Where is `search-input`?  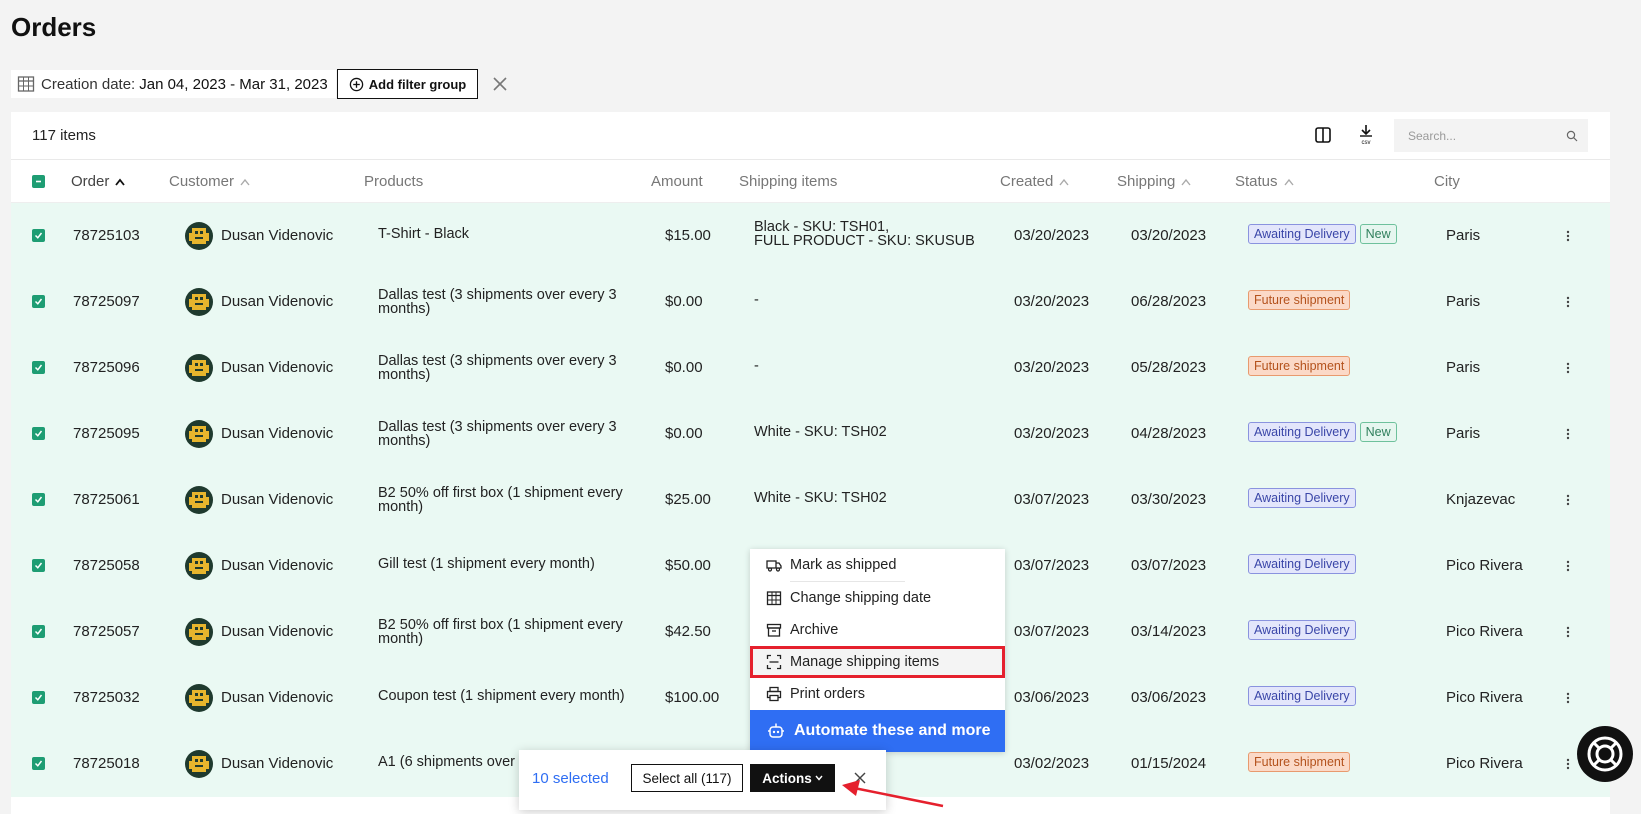
search-input is located at coordinates (1487, 135).